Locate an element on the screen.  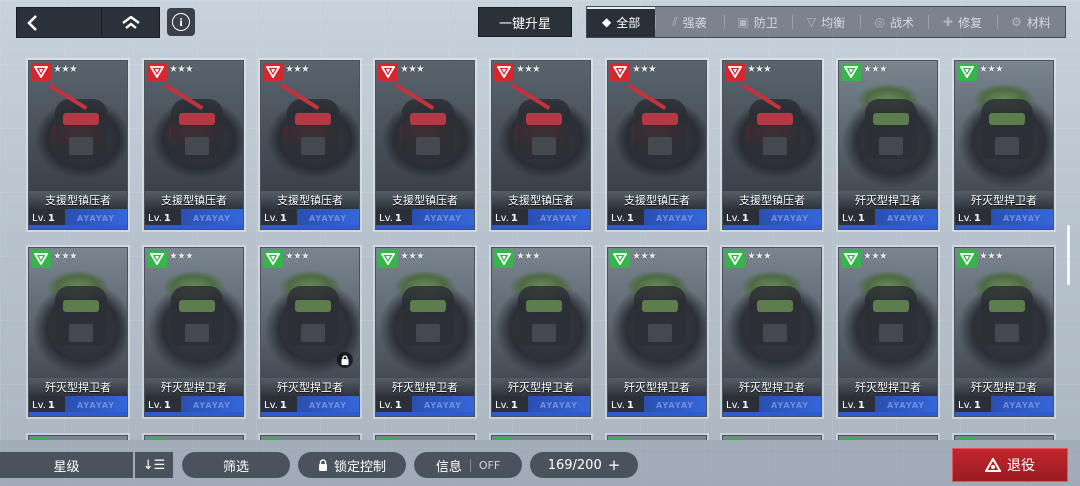
lock-control-button: 锁定控制 is located at coordinates (352, 465).